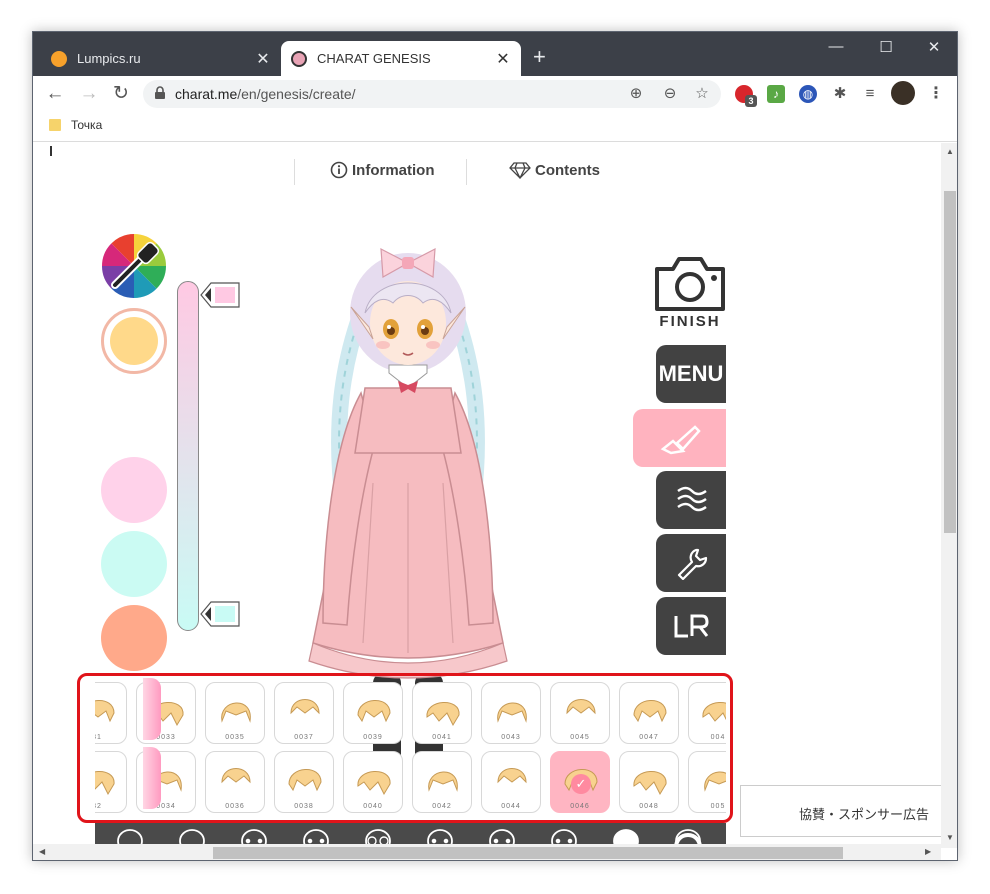  What do you see at coordinates (134, 564) in the screenshot?
I see `mint-color-swatch` at bounding box center [134, 564].